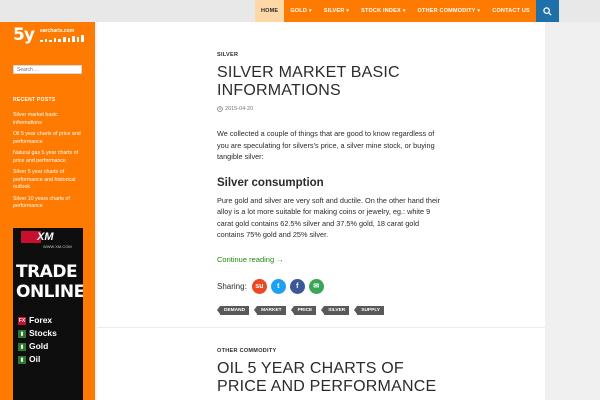 The height and width of the screenshot is (400, 600). Describe the element at coordinates (43, 333) in the screenshot. I see `ad-asset-label: Stocks` at that location.